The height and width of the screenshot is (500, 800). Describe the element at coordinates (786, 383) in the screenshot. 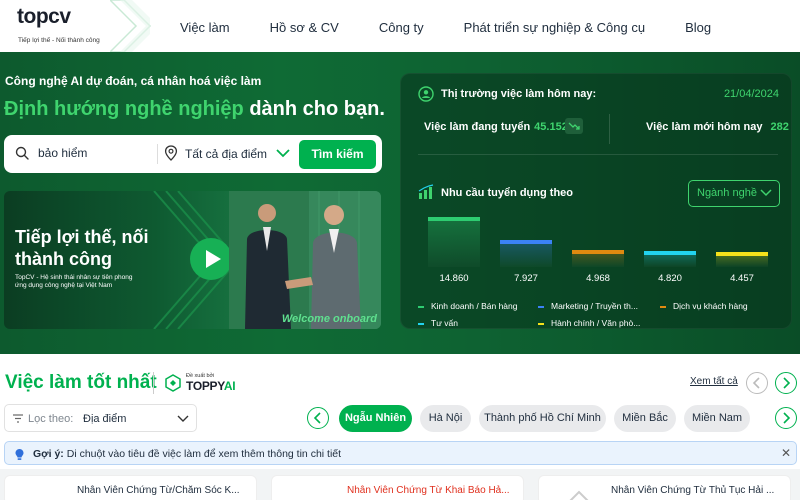

I see `next-page-button` at that location.